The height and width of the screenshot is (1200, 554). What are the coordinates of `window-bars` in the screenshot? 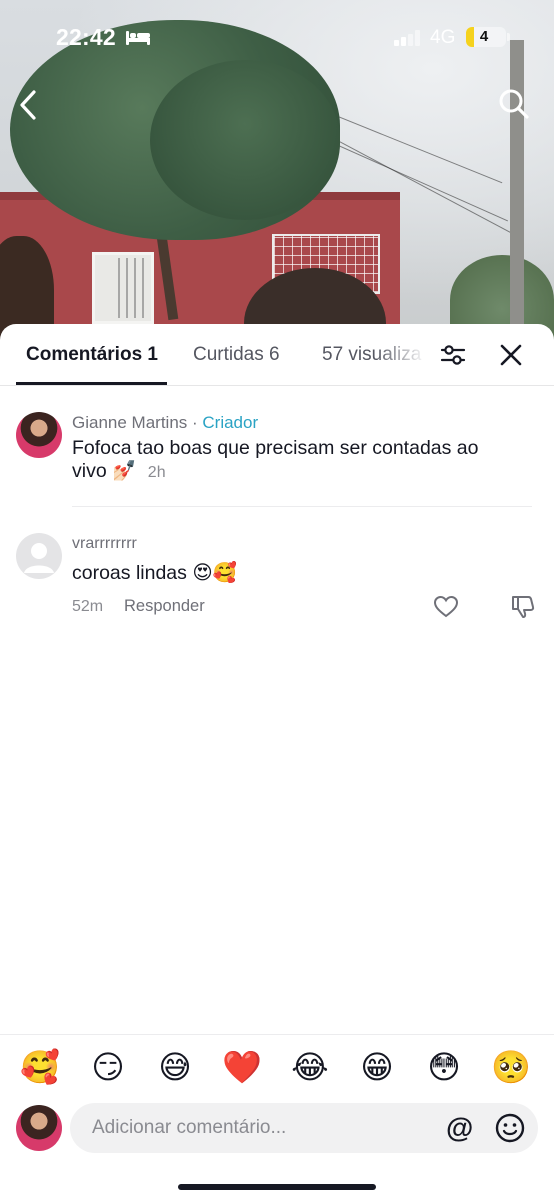 It's located at (133, 288).